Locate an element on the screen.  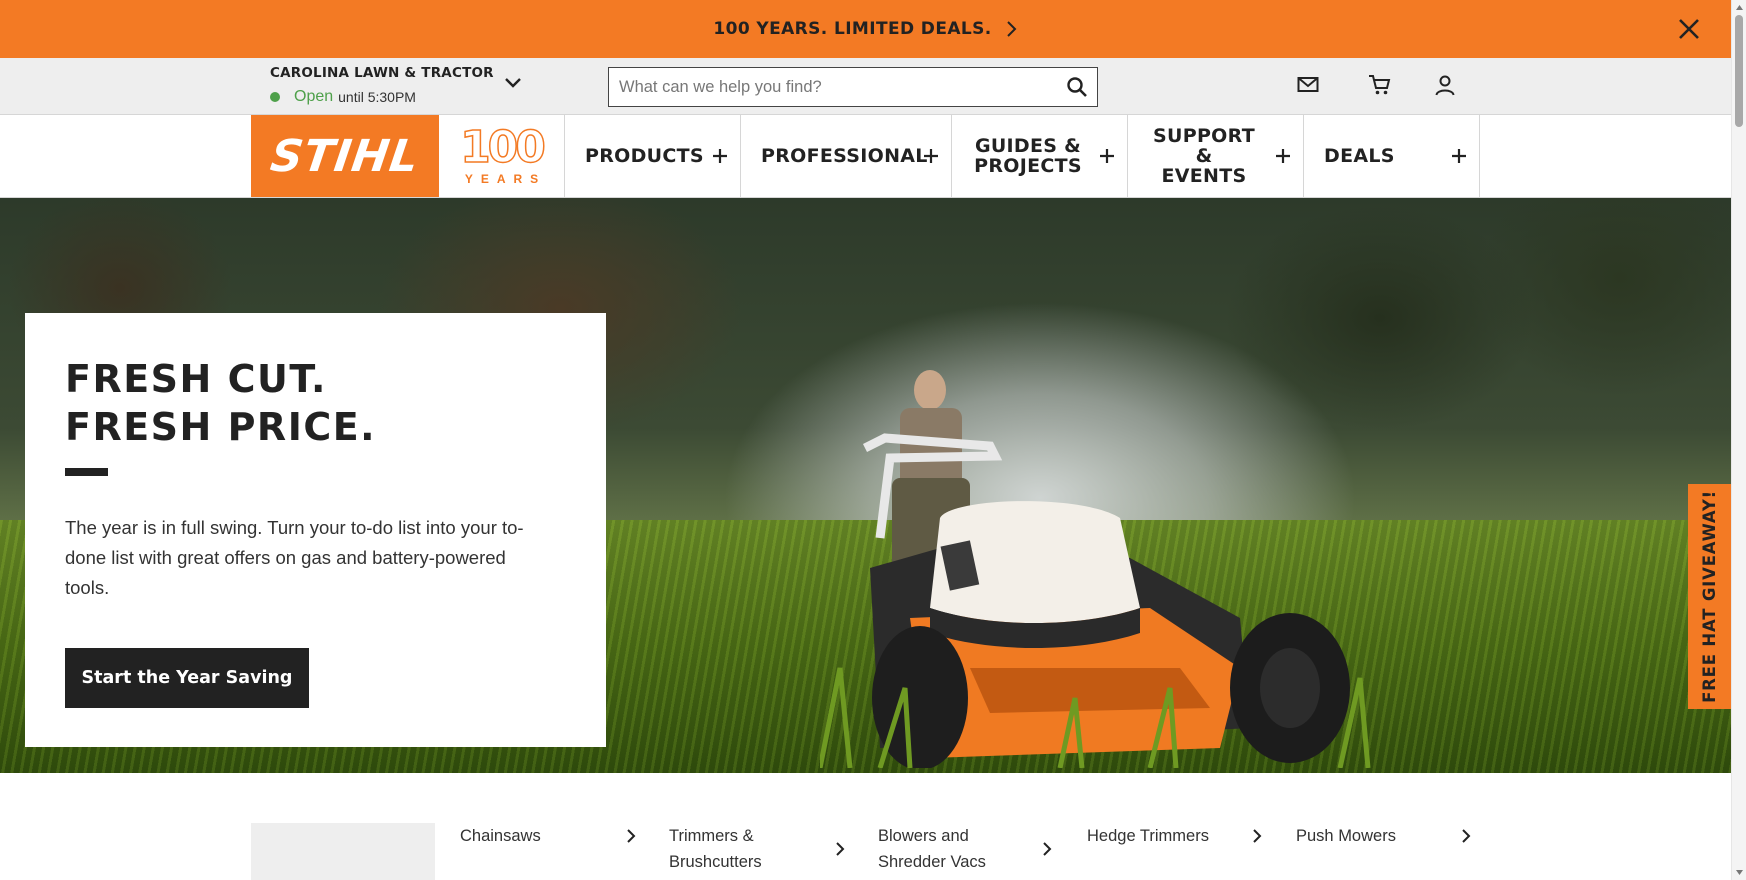
messages-button is located at coordinates (1308, 85).